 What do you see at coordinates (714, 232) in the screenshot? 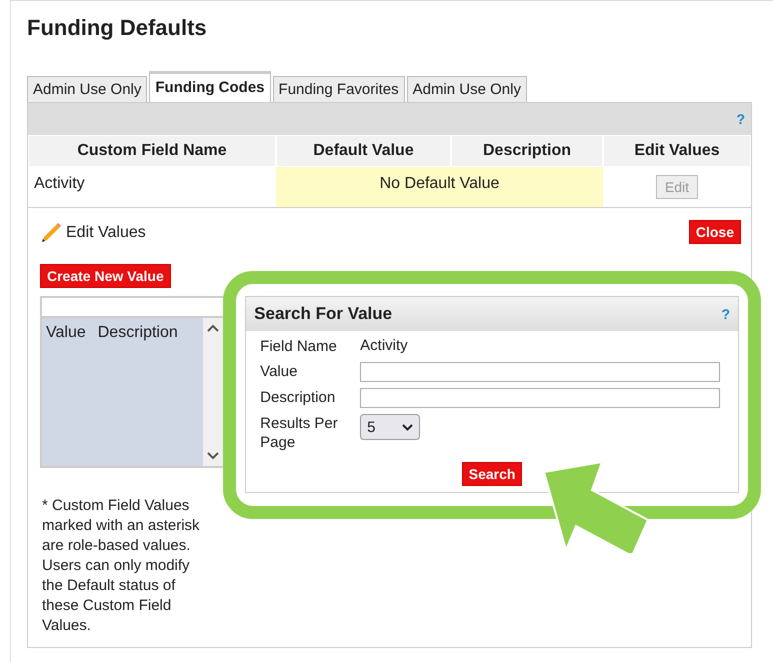
I see `close-button: Close` at bounding box center [714, 232].